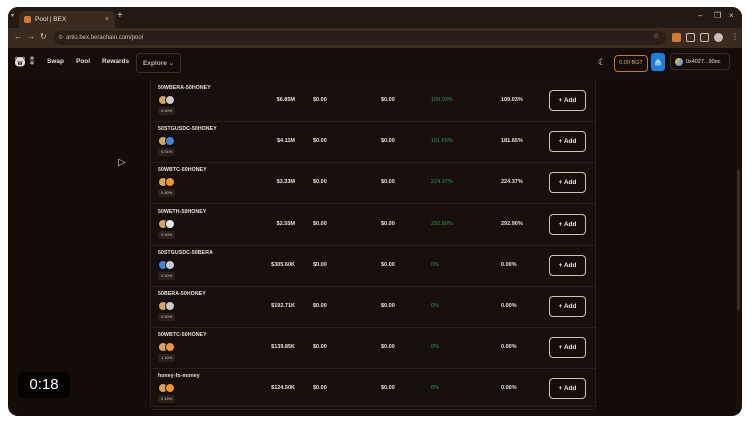 This screenshot has width=750, height=423. What do you see at coordinates (656, 36) in the screenshot?
I see `bookmark-star-icon: ☆` at bounding box center [656, 36].